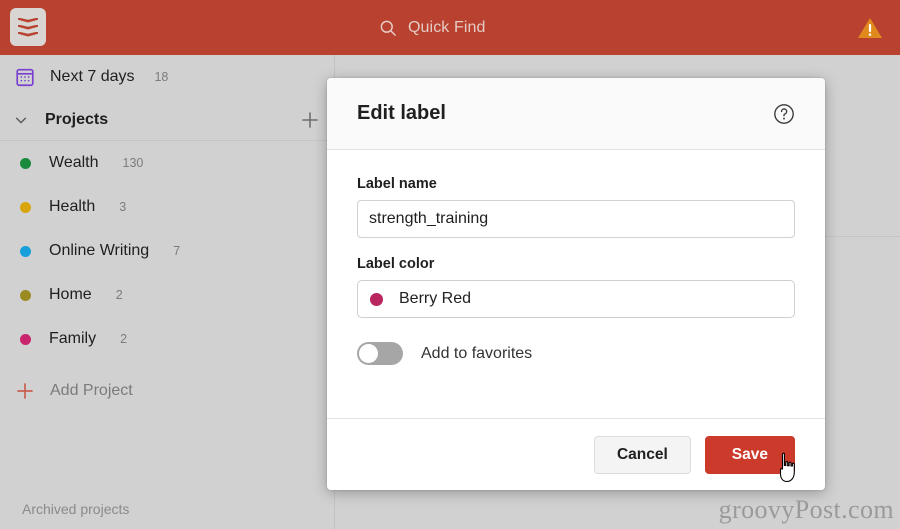 Image resolution: width=900 pixels, height=529 pixels. What do you see at coordinates (161, 77) in the screenshot?
I see `sidebar-item-count: 18` at bounding box center [161, 77].